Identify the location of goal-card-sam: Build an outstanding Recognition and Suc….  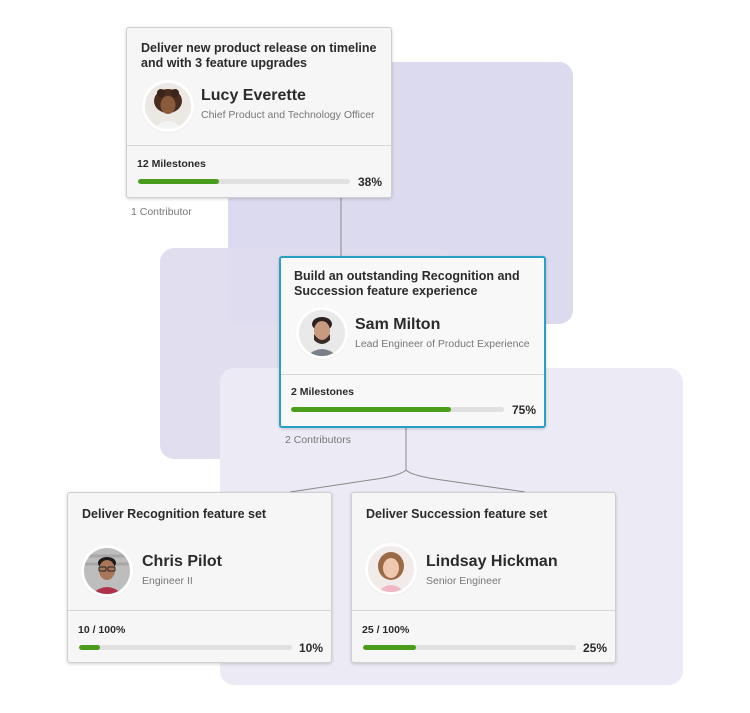
(412, 342).